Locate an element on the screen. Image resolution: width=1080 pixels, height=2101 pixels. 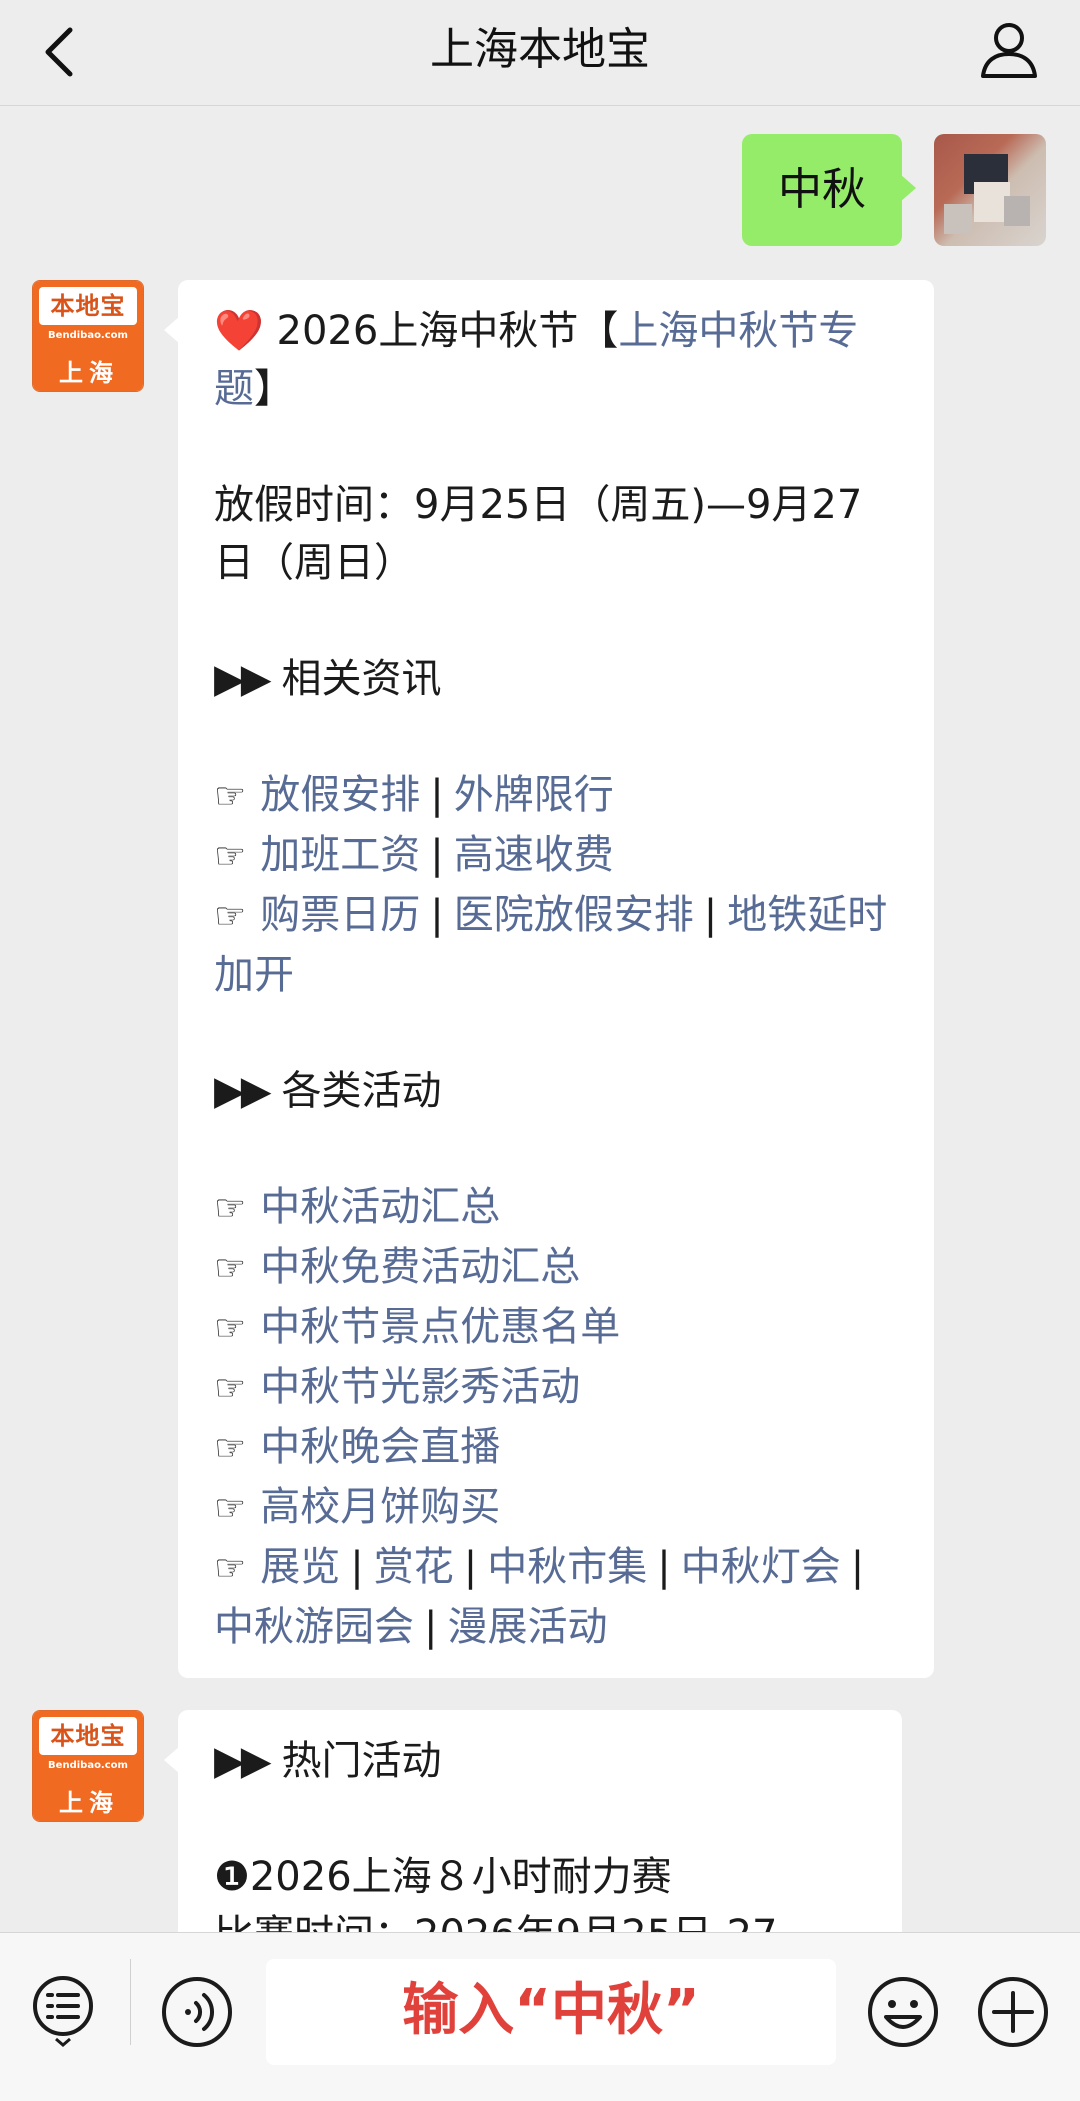
news-link: 高速收费 is located at coordinates (534, 855).